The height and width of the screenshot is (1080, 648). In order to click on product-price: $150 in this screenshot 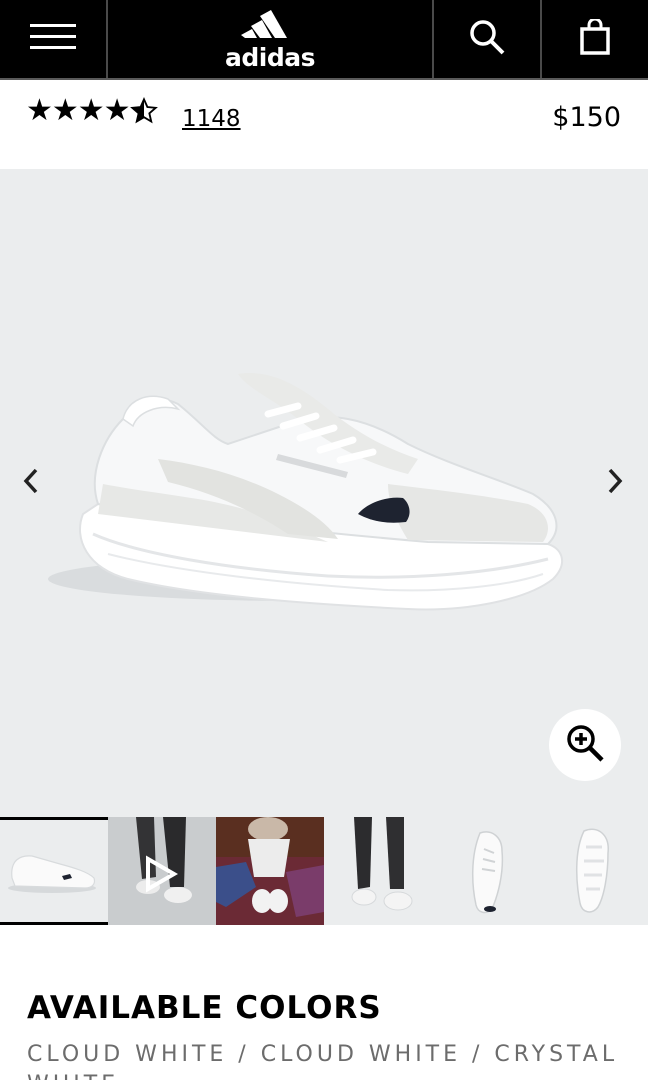, I will do `click(586, 117)`.